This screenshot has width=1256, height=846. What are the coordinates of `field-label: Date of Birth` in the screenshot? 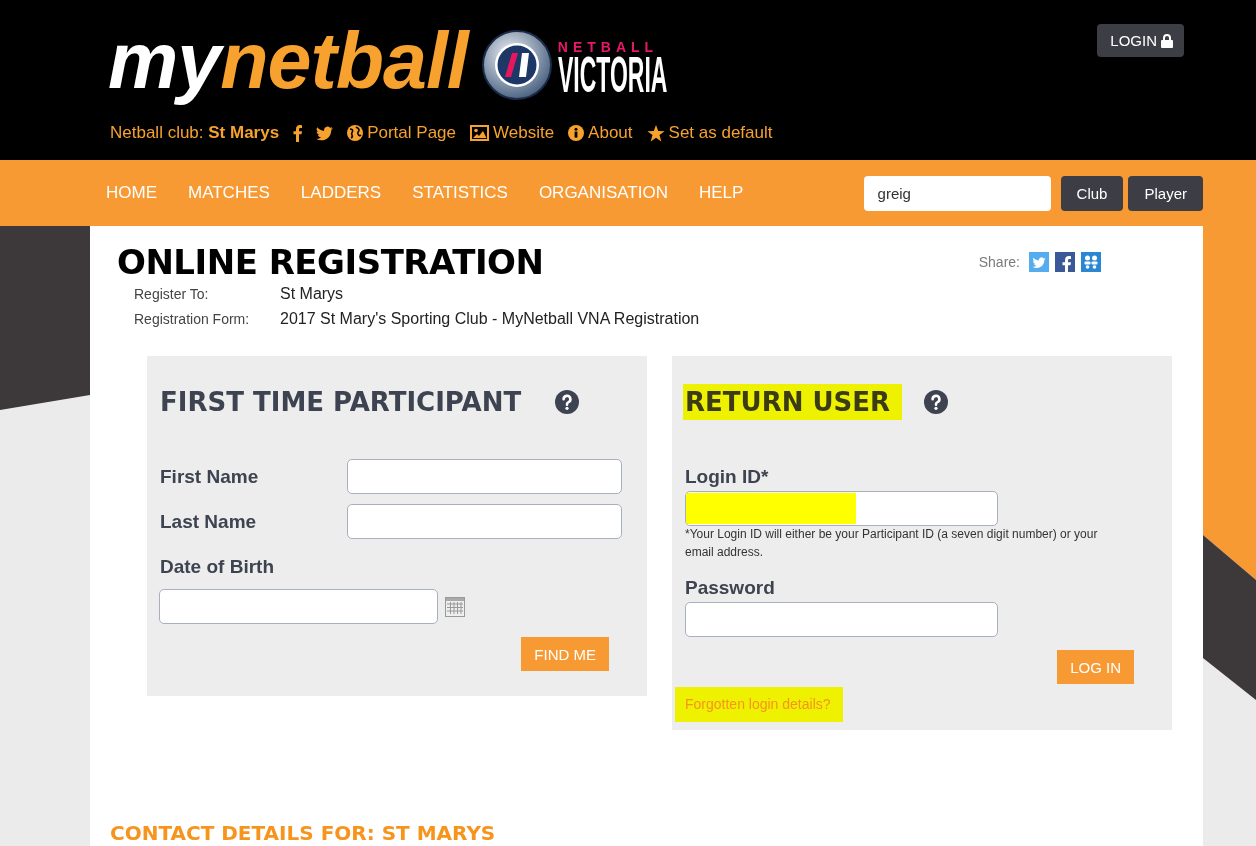 It's located at (217, 567).